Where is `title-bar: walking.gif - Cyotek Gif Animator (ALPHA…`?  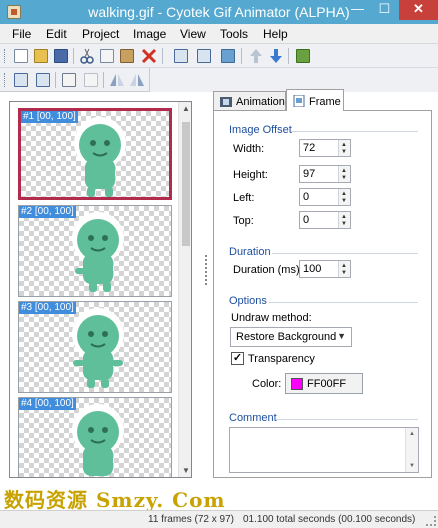
title-bar: walking.gif - Cyotek Gif Animator (ALPHA… is located at coordinates (219, 12).